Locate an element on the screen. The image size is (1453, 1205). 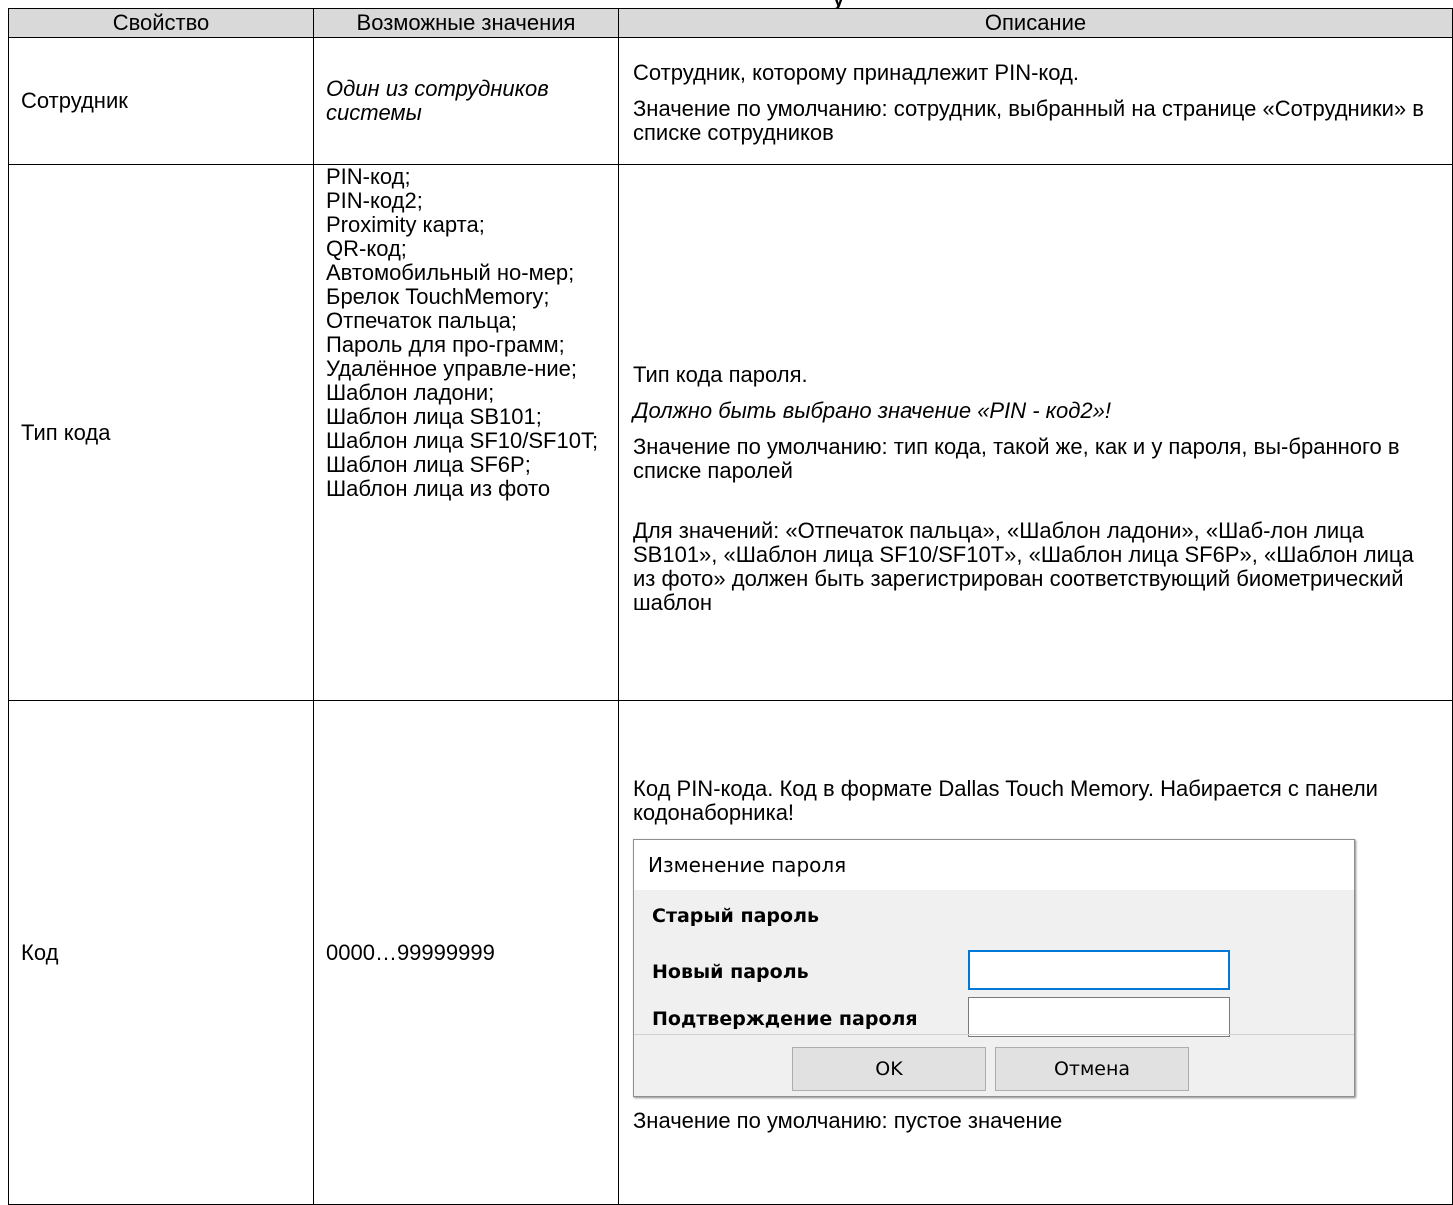
list-item: Шаблон лица из фото is located at coordinates (438, 488).